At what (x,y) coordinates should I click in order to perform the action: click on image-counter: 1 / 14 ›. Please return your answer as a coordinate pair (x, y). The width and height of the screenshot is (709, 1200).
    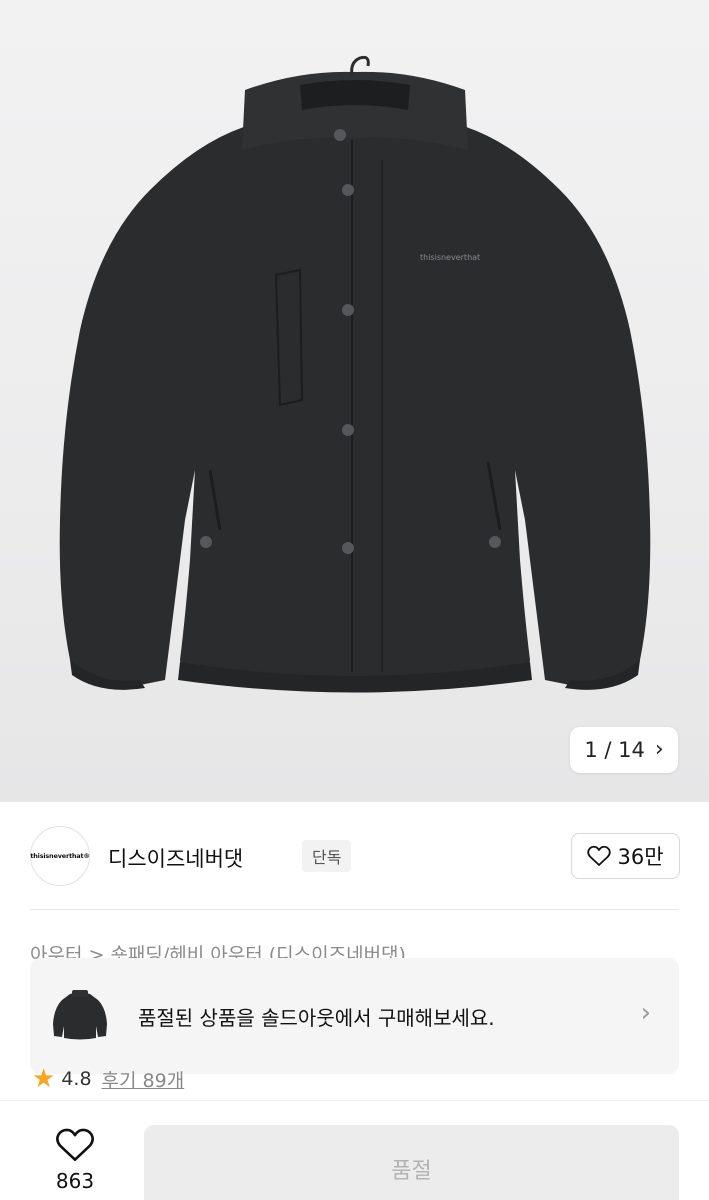
    Looking at the image, I should click on (624, 750).